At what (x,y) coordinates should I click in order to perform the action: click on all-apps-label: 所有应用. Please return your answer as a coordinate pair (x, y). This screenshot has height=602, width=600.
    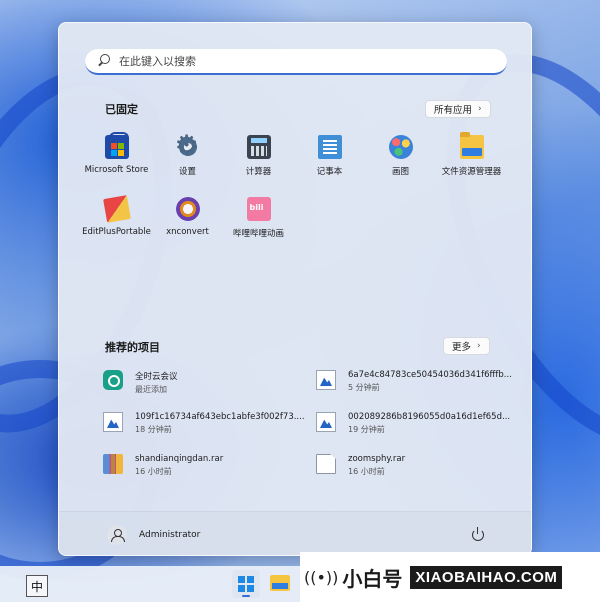
    Looking at the image, I should click on (453, 110).